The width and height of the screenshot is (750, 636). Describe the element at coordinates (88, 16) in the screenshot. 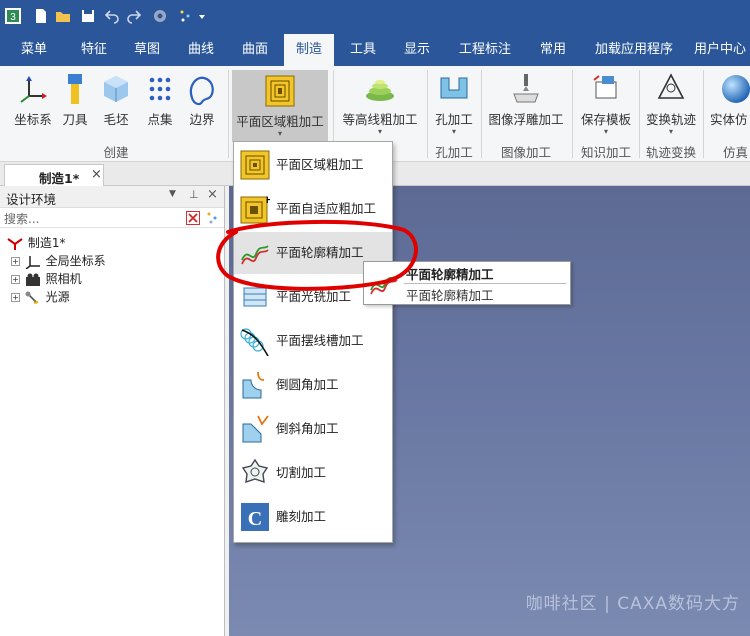

I see `save-icon` at that location.